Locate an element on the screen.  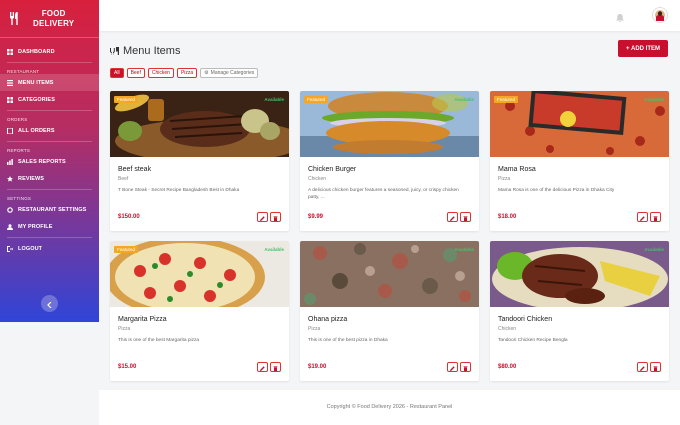
food-image-beef-steak: Featured Available is located at coordinates (199, 124).